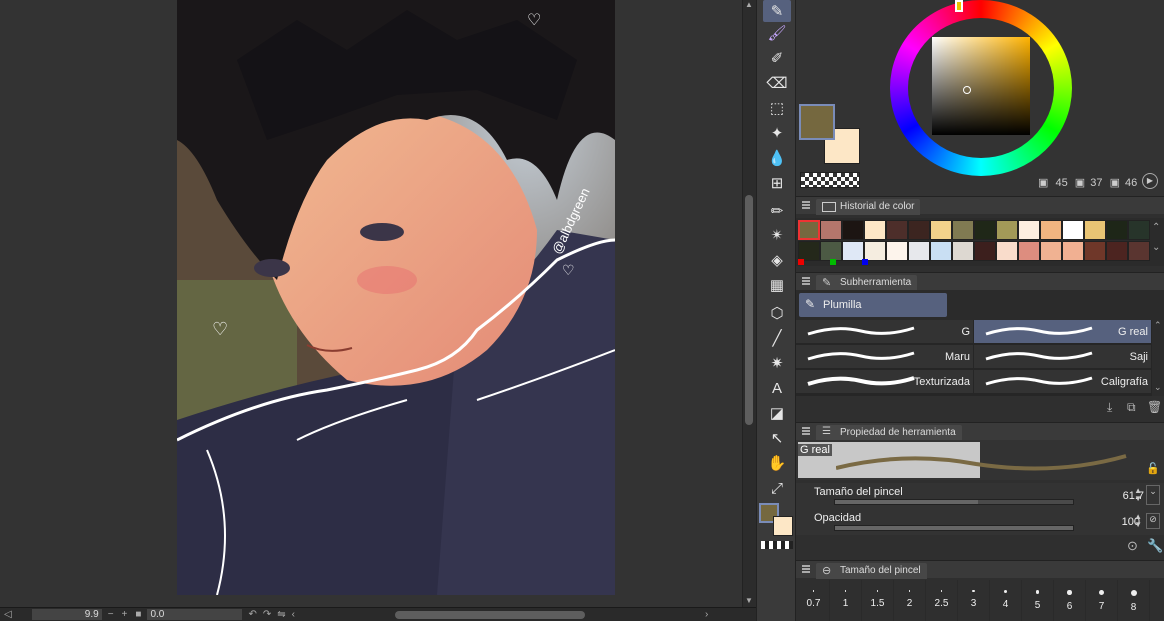  Describe the element at coordinates (777, 108) in the screenshot. I see `selection-tool-icon: ⬚` at that location.